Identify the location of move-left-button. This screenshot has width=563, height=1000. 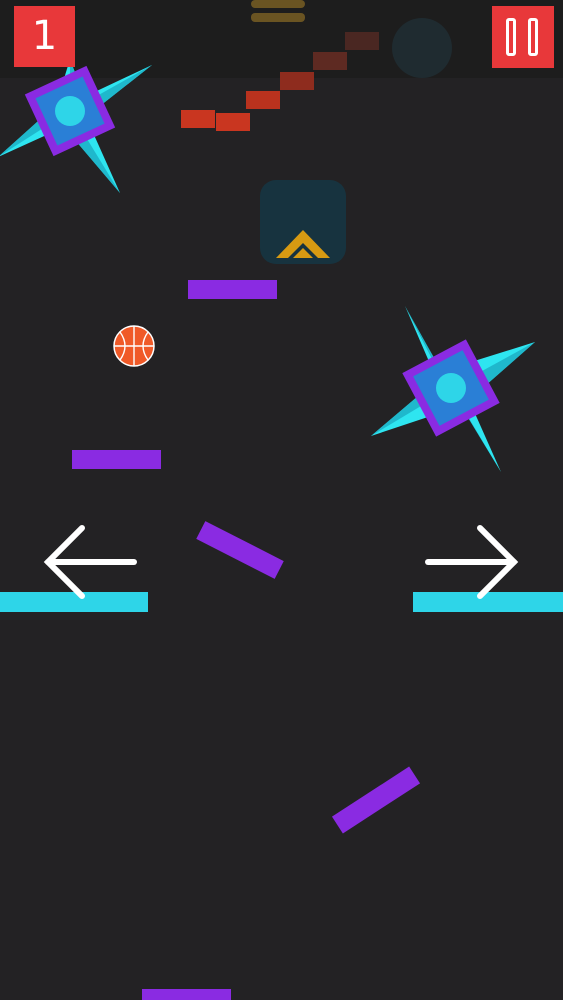
(90, 562).